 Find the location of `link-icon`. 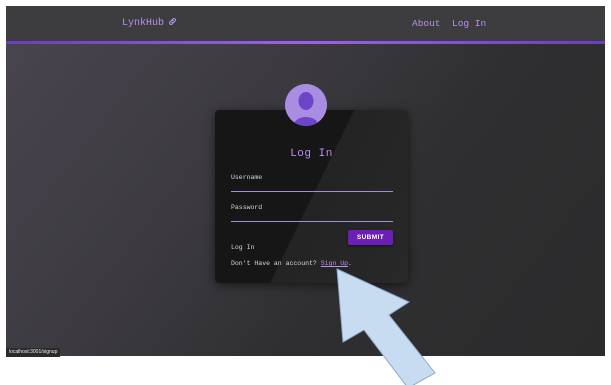

link-icon is located at coordinates (172, 23).